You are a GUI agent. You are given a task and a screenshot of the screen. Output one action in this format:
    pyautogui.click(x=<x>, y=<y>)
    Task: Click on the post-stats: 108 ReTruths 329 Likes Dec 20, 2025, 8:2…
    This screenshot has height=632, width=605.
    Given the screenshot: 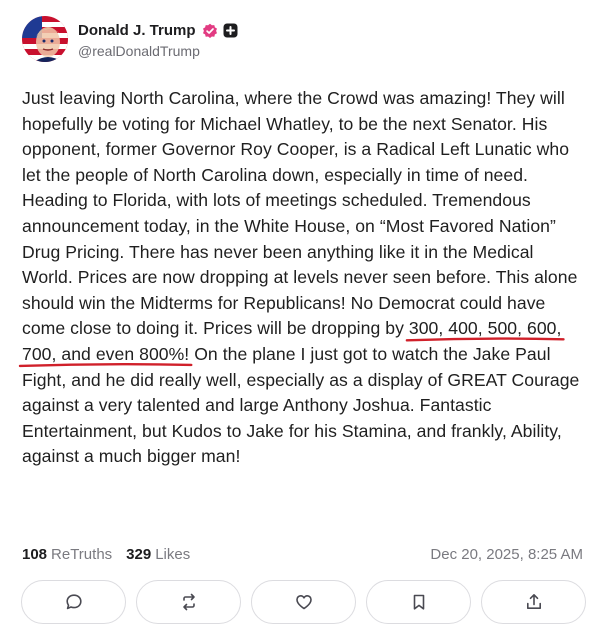 What is the action you would take?
    pyautogui.click(x=302, y=554)
    